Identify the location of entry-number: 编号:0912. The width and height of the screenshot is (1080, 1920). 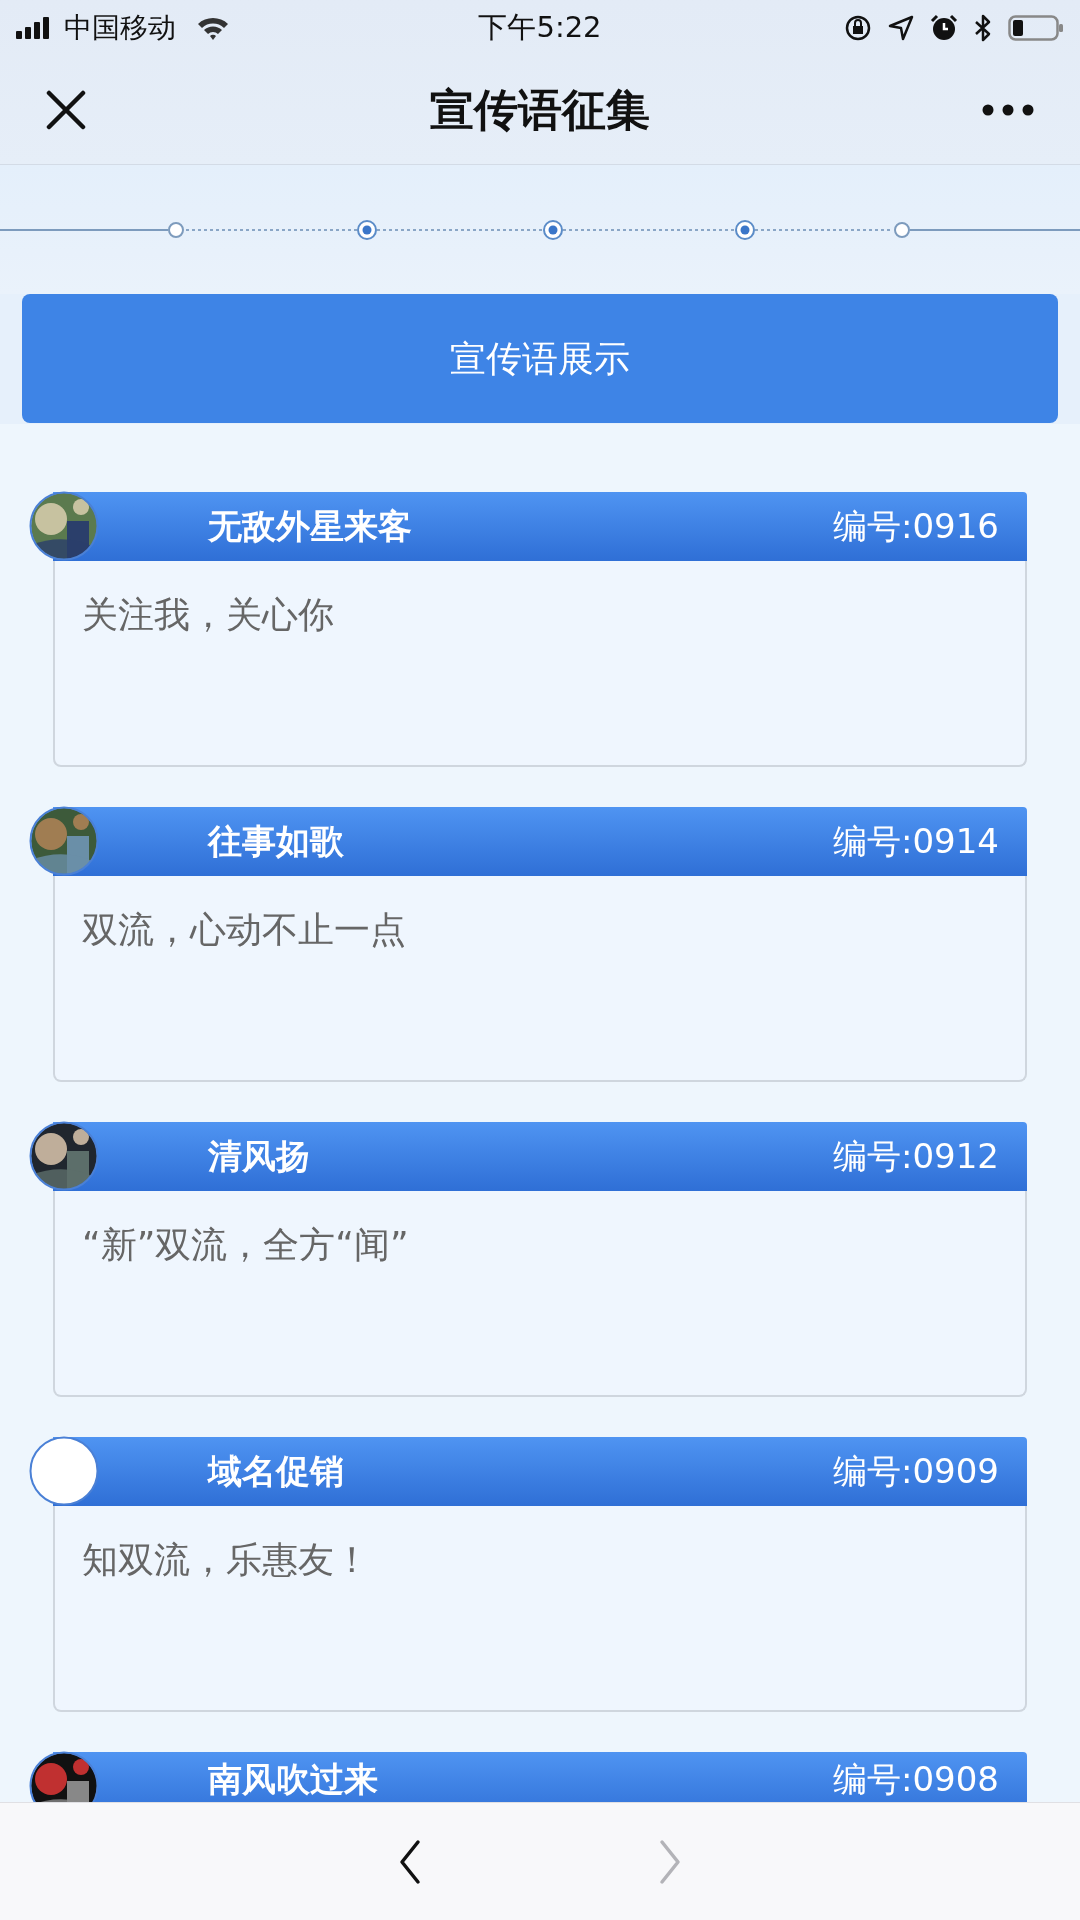
(916, 1156).